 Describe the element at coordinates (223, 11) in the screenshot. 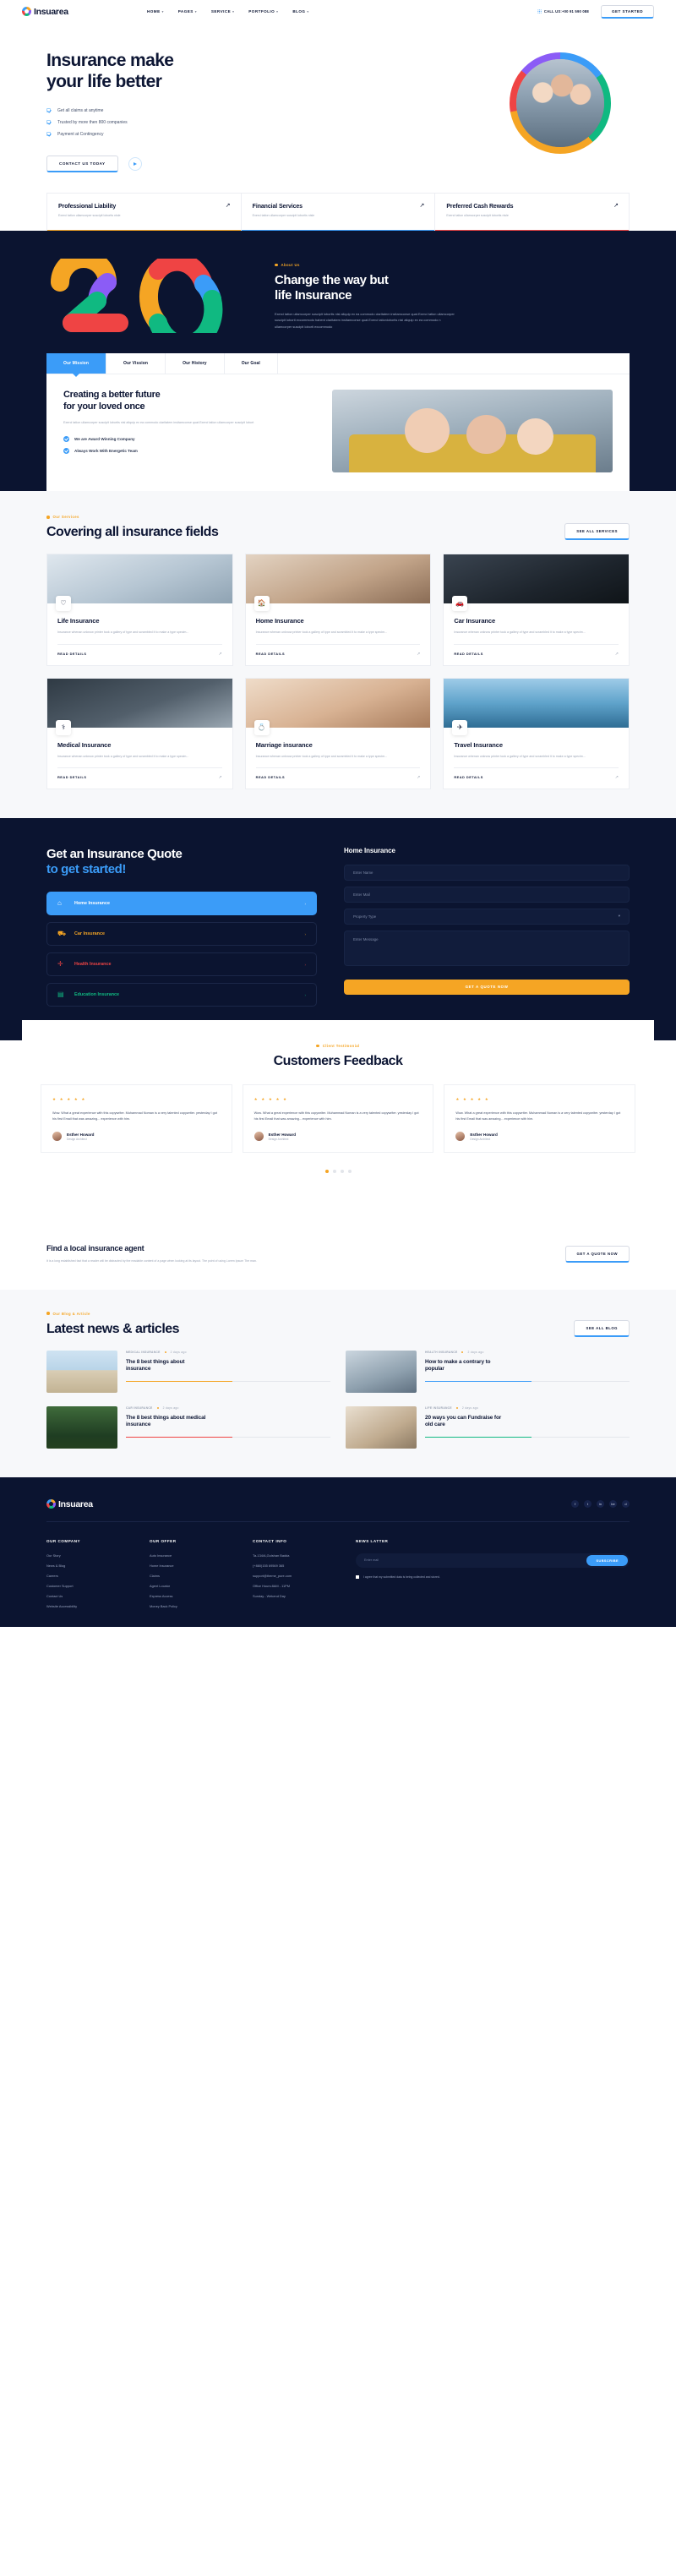

I see `nav-item-service: SERVICE ▾` at that location.